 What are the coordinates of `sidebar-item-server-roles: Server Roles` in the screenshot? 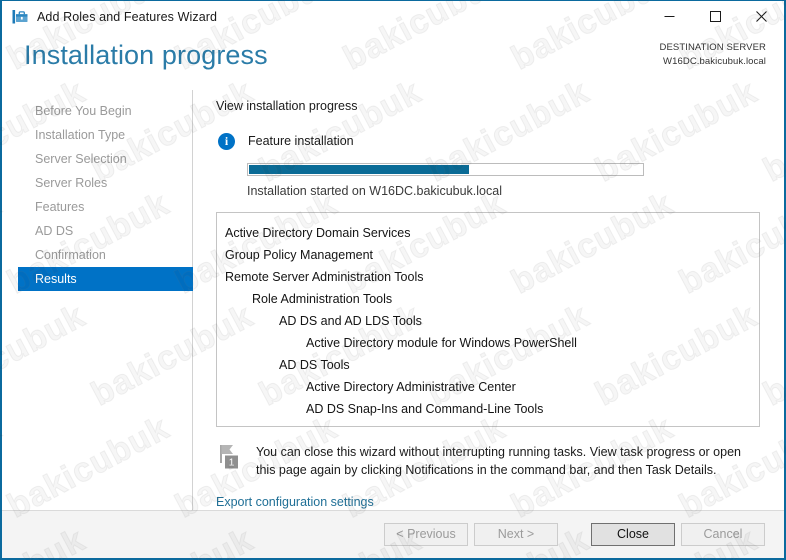 It's located at (97, 183).